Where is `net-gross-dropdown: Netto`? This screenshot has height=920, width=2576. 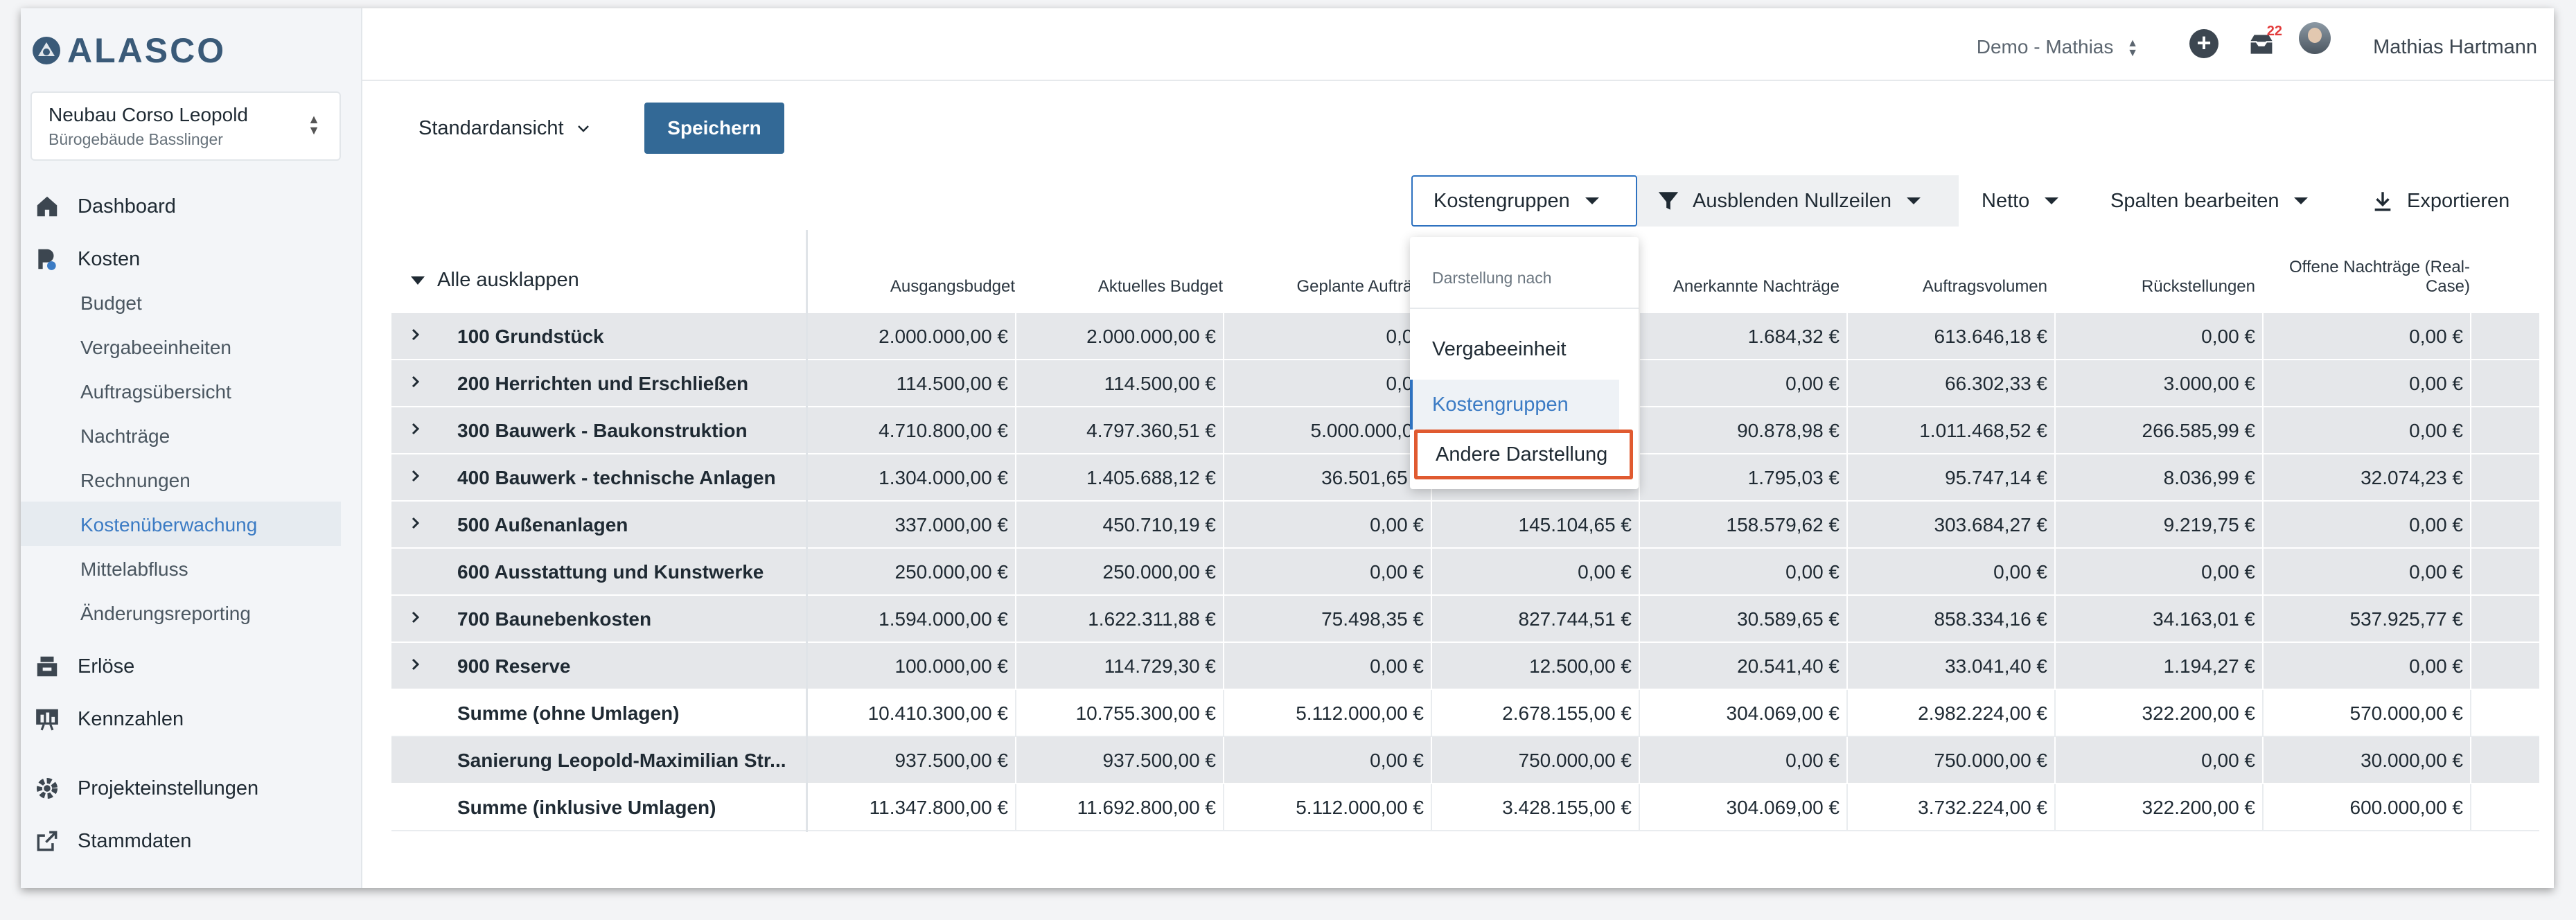 net-gross-dropdown: Netto is located at coordinates (2018, 201).